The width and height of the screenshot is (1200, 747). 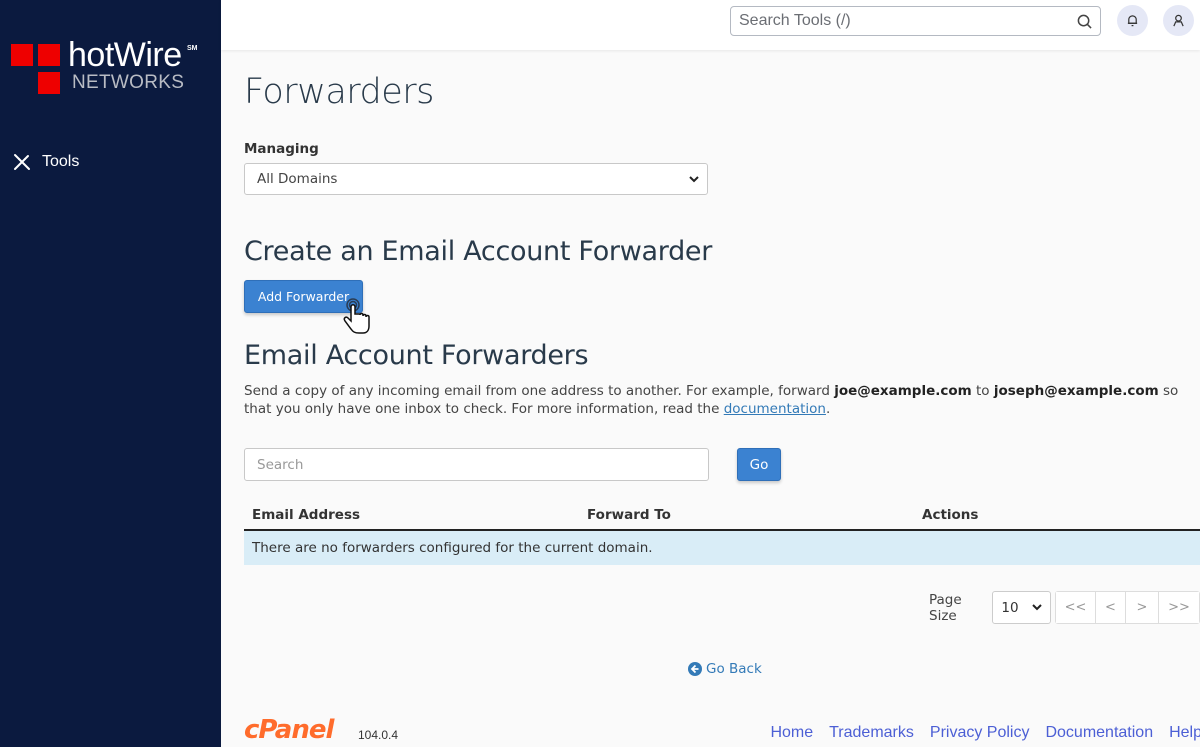 I want to click on search-icon, so click(x=1084, y=21).